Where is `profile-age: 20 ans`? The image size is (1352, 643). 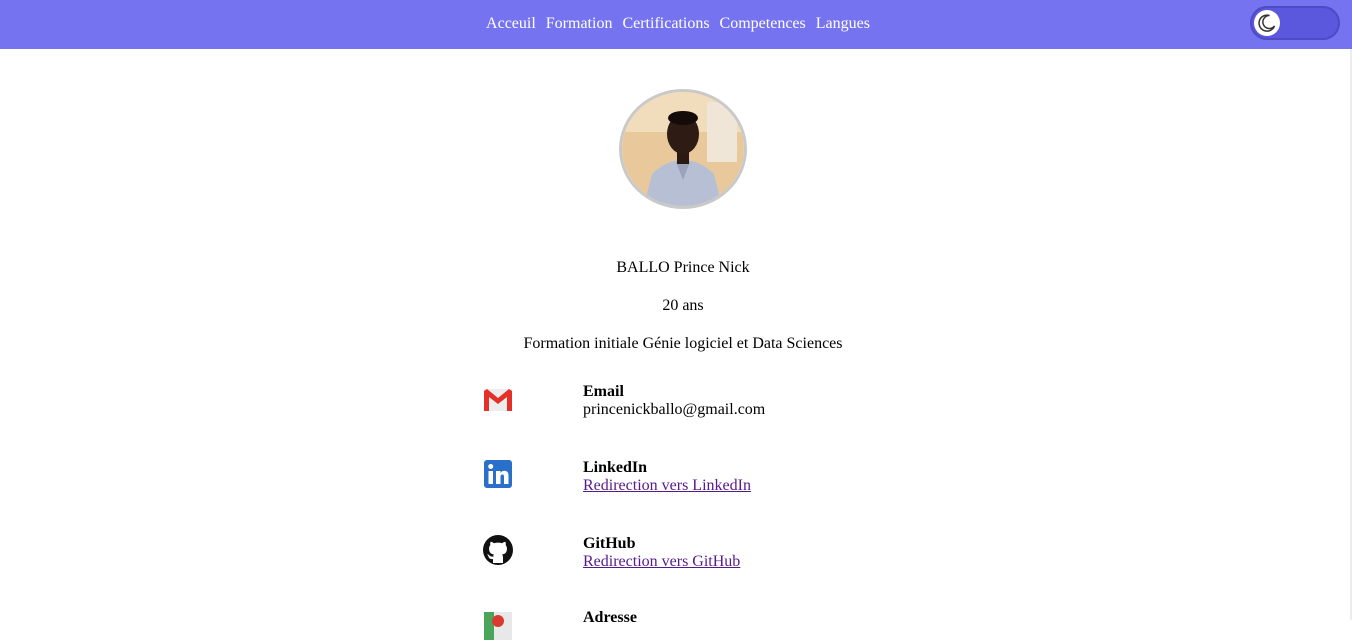 profile-age: 20 ans is located at coordinates (683, 305).